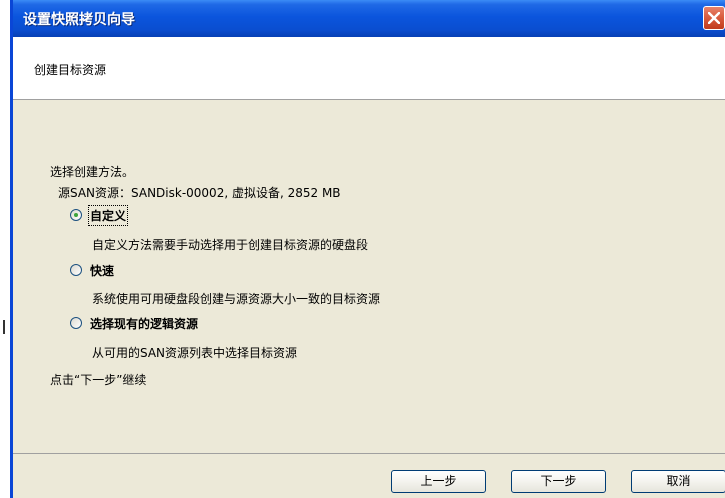  I want to click on title-bar: 设置快照拷贝向导, so click(369, 18).